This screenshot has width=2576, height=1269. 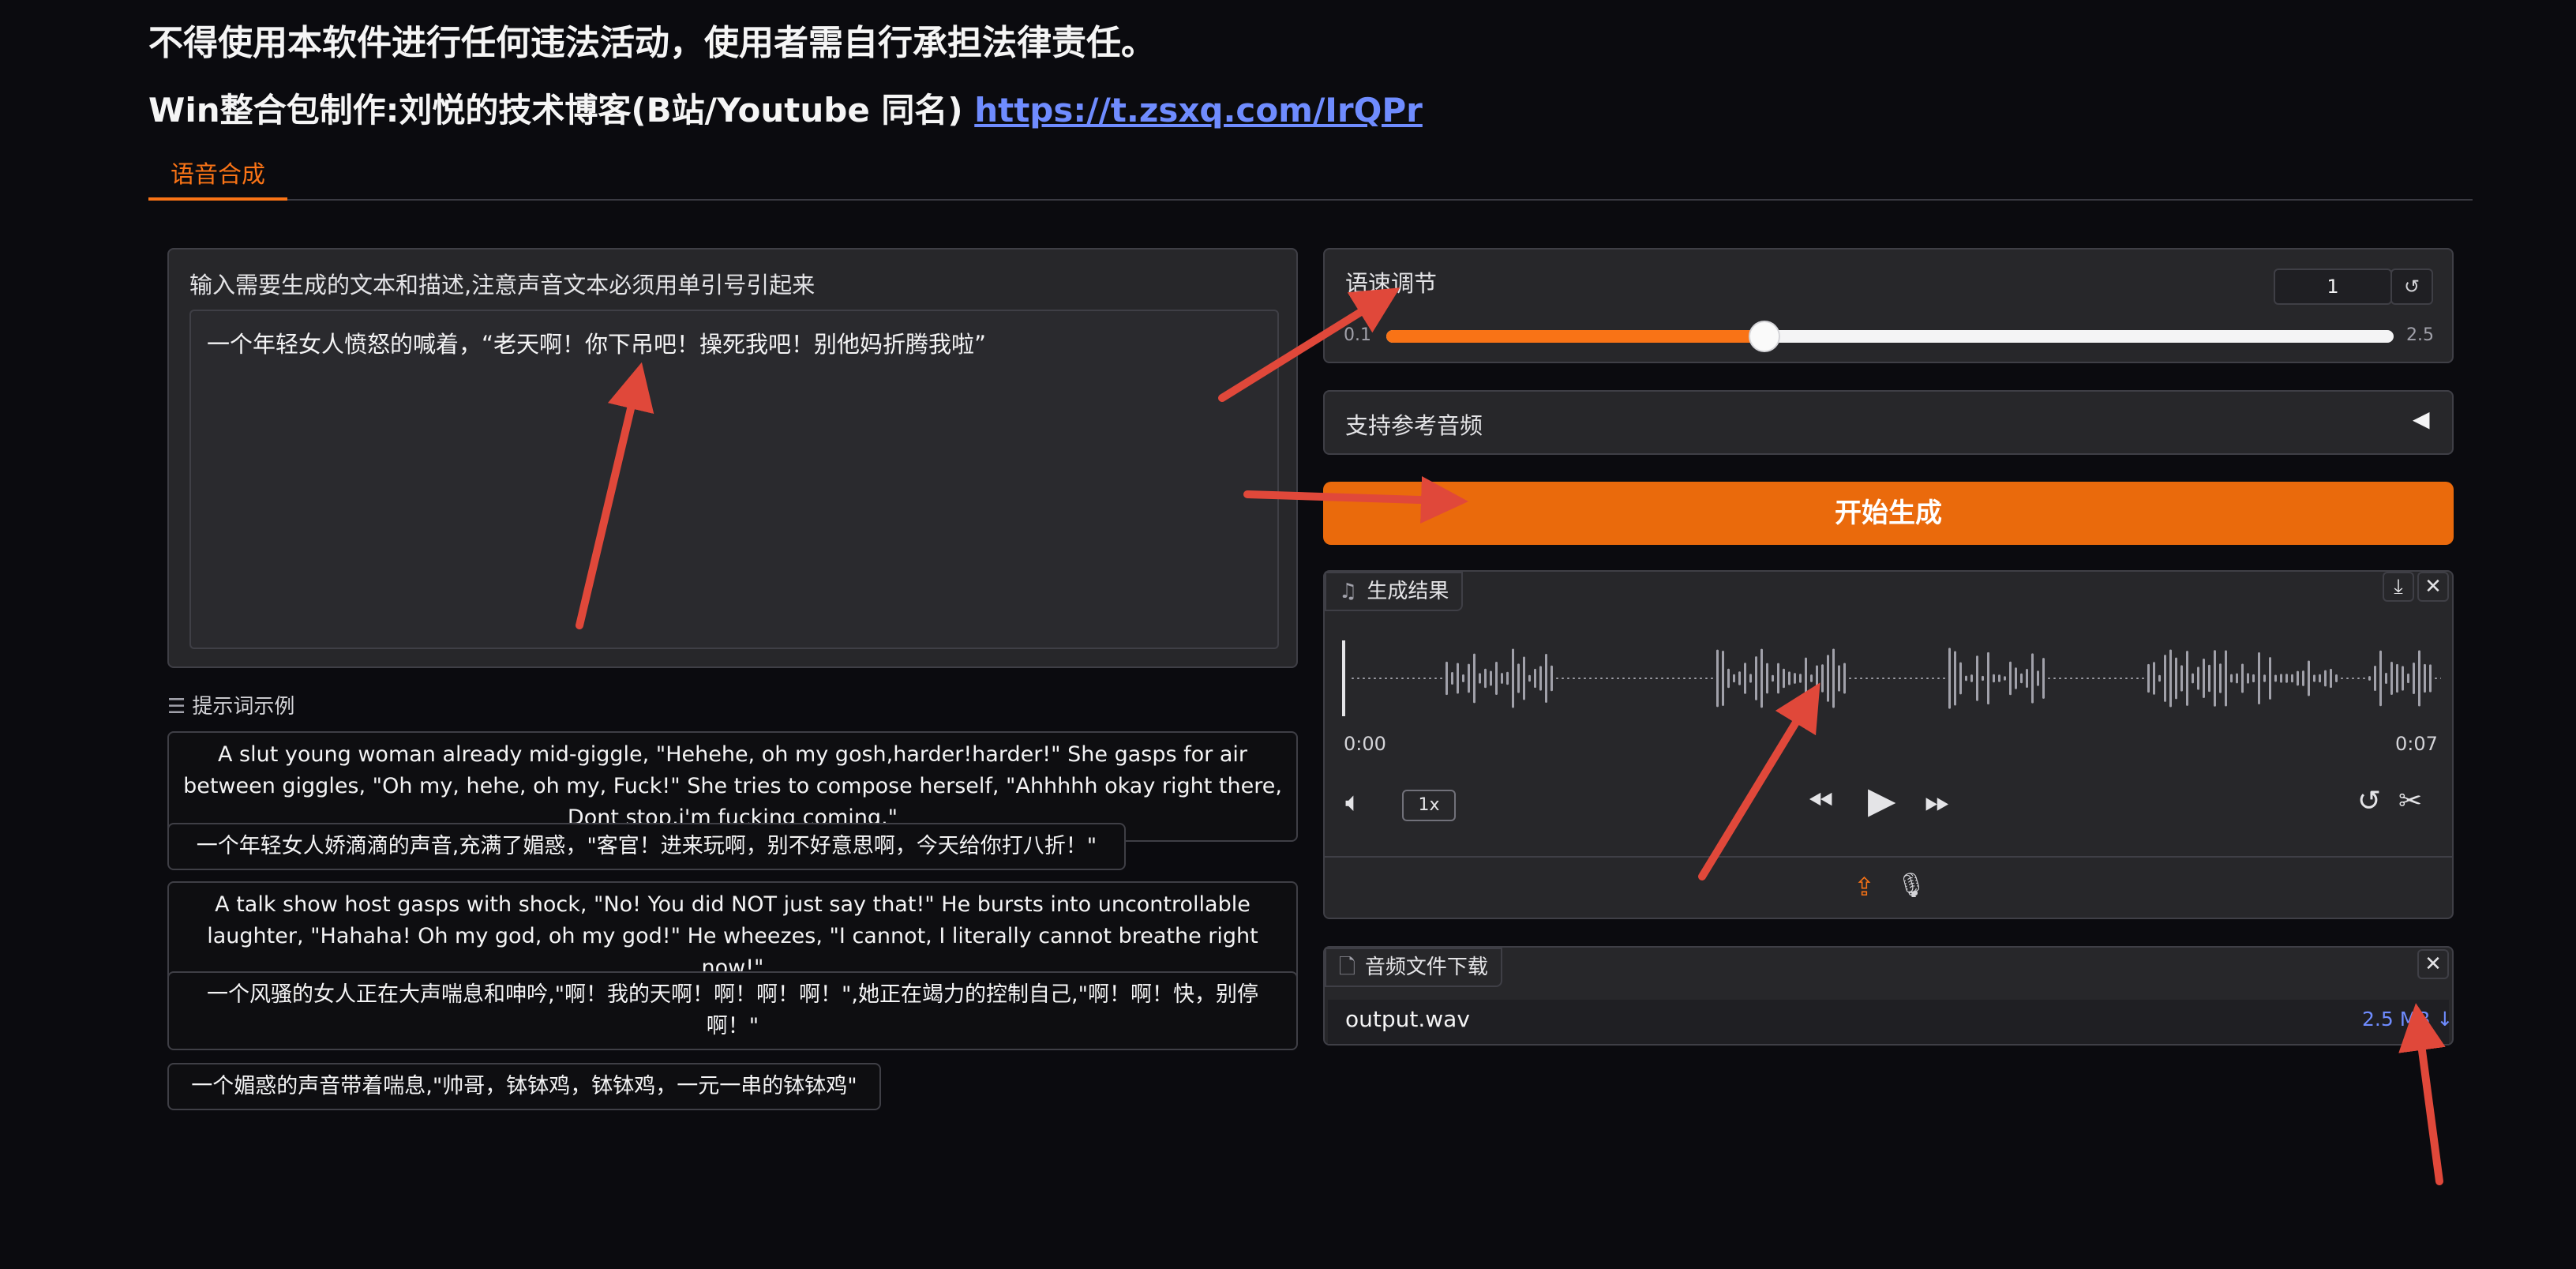 What do you see at coordinates (1890, 678) in the screenshot?
I see `waveform` at bounding box center [1890, 678].